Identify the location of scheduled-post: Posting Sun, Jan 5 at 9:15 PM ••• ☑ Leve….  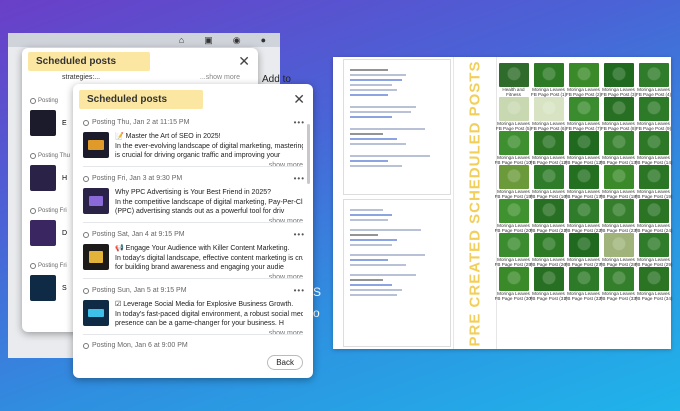
(194, 312).